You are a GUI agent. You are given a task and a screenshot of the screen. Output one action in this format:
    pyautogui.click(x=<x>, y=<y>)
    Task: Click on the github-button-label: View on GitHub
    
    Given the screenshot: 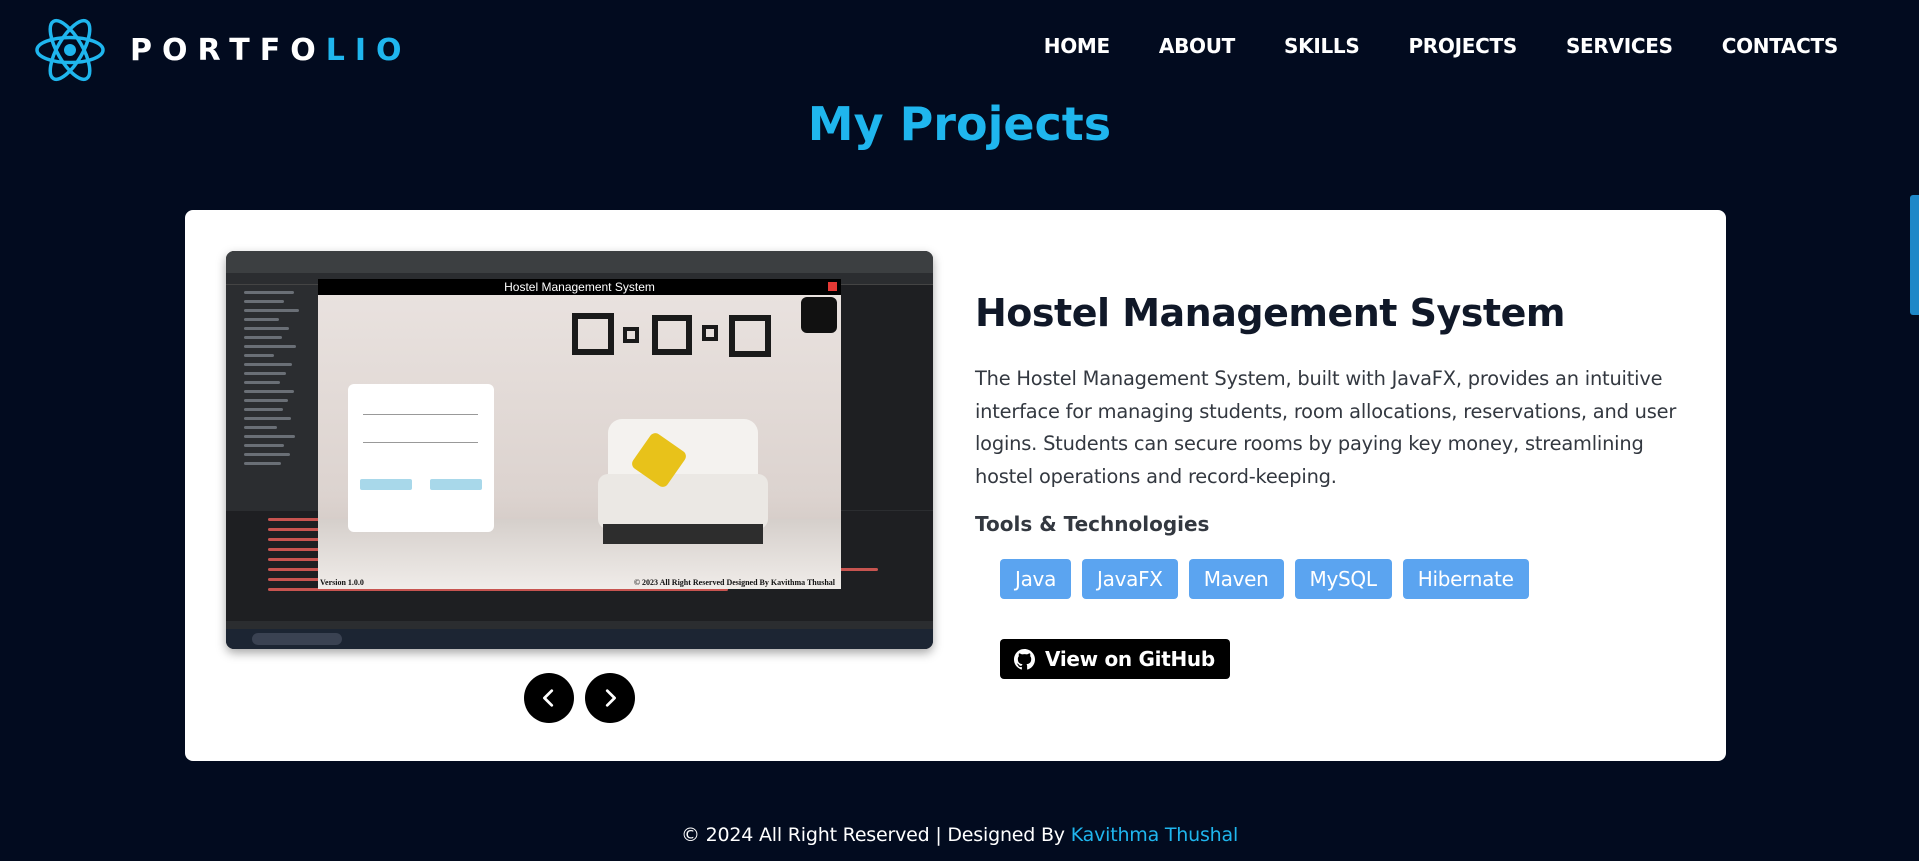 What is the action you would take?
    pyautogui.click(x=1130, y=659)
    